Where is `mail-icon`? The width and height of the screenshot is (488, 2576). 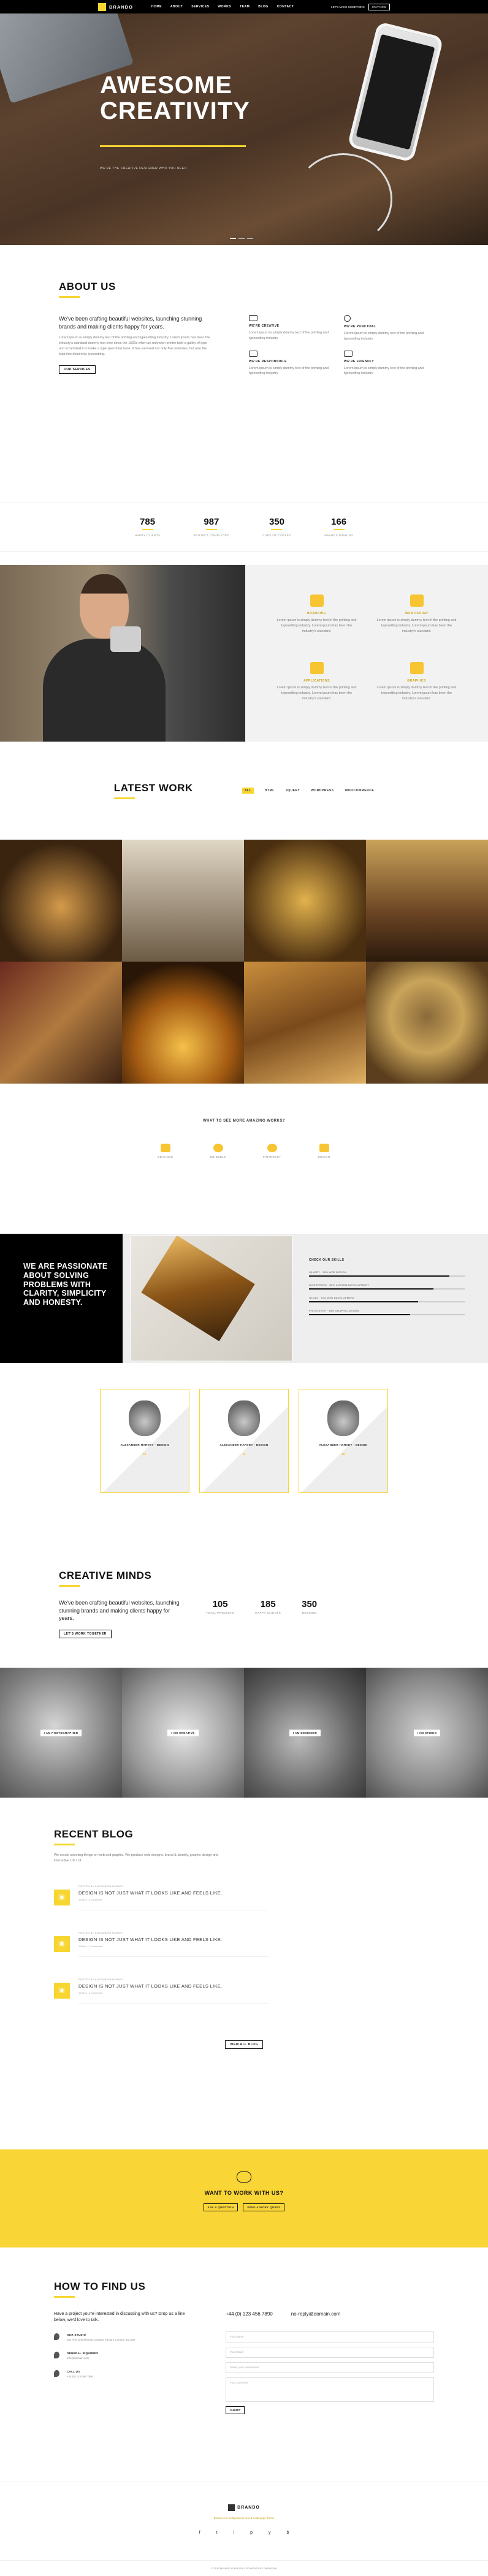
mail-icon is located at coordinates (56, 2354).